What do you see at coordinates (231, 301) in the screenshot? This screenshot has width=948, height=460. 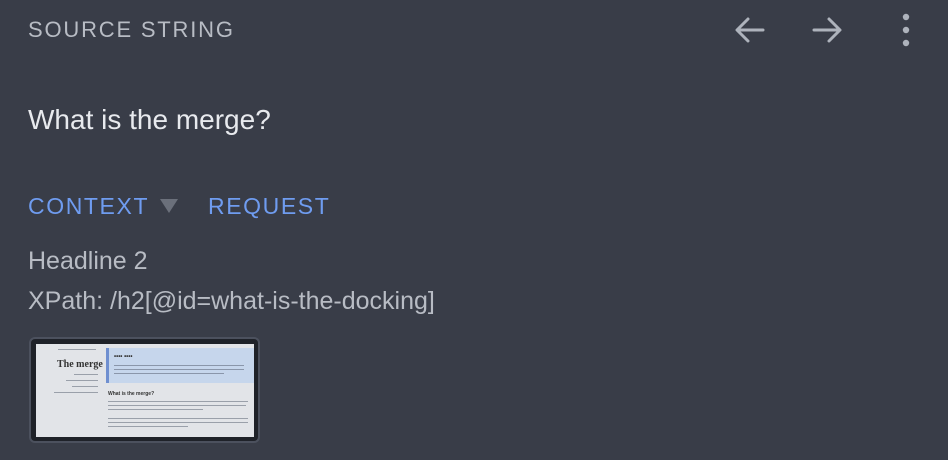 I see `context-xpath: XPath: /h2[@id=what-is-the-docking]` at bounding box center [231, 301].